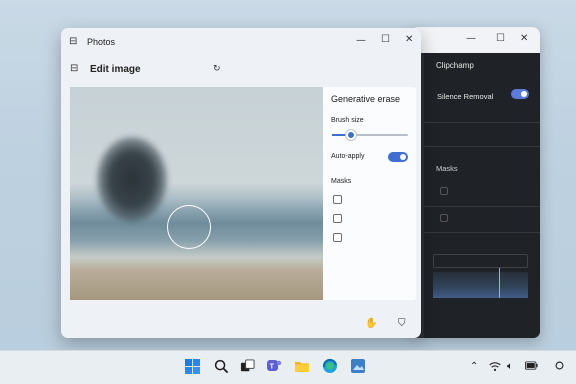 The image size is (576, 384). I want to click on photos-close-button: ✕, so click(409, 39).